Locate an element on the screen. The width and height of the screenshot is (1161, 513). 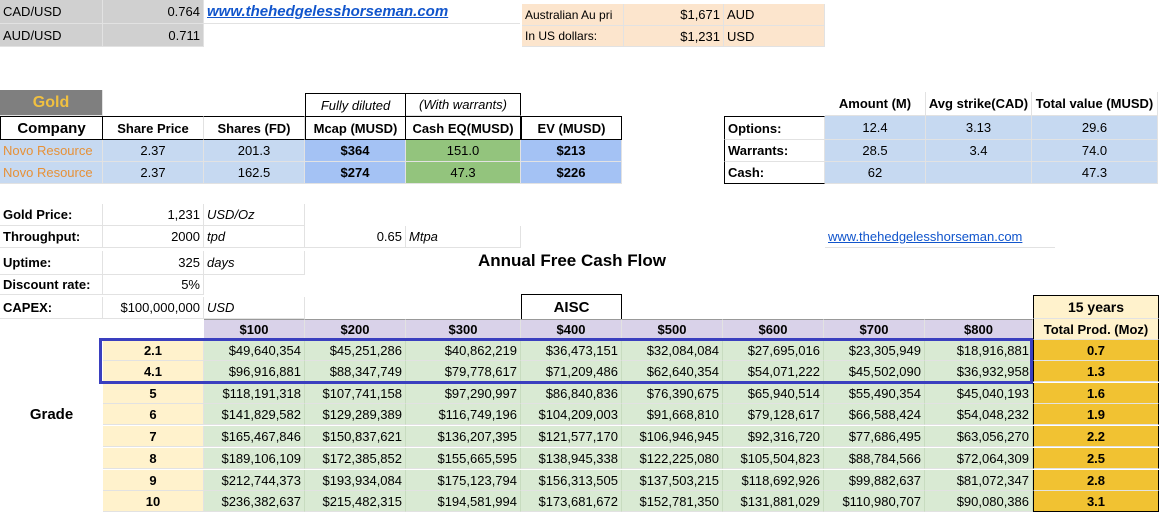
warrants-strike: 3.4 is located at coordinates (979, 151).